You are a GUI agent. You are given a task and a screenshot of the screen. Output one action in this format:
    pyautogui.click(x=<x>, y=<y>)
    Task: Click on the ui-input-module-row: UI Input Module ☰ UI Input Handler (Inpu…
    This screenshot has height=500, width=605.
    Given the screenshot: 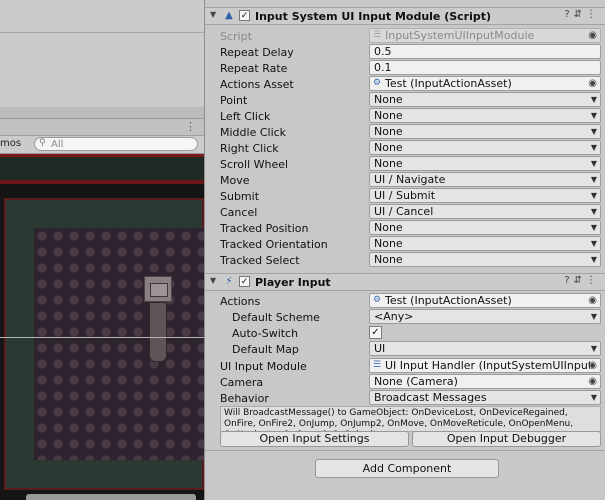 What is the action you would take?
    pyautogui.click(x=405, y=366)
    